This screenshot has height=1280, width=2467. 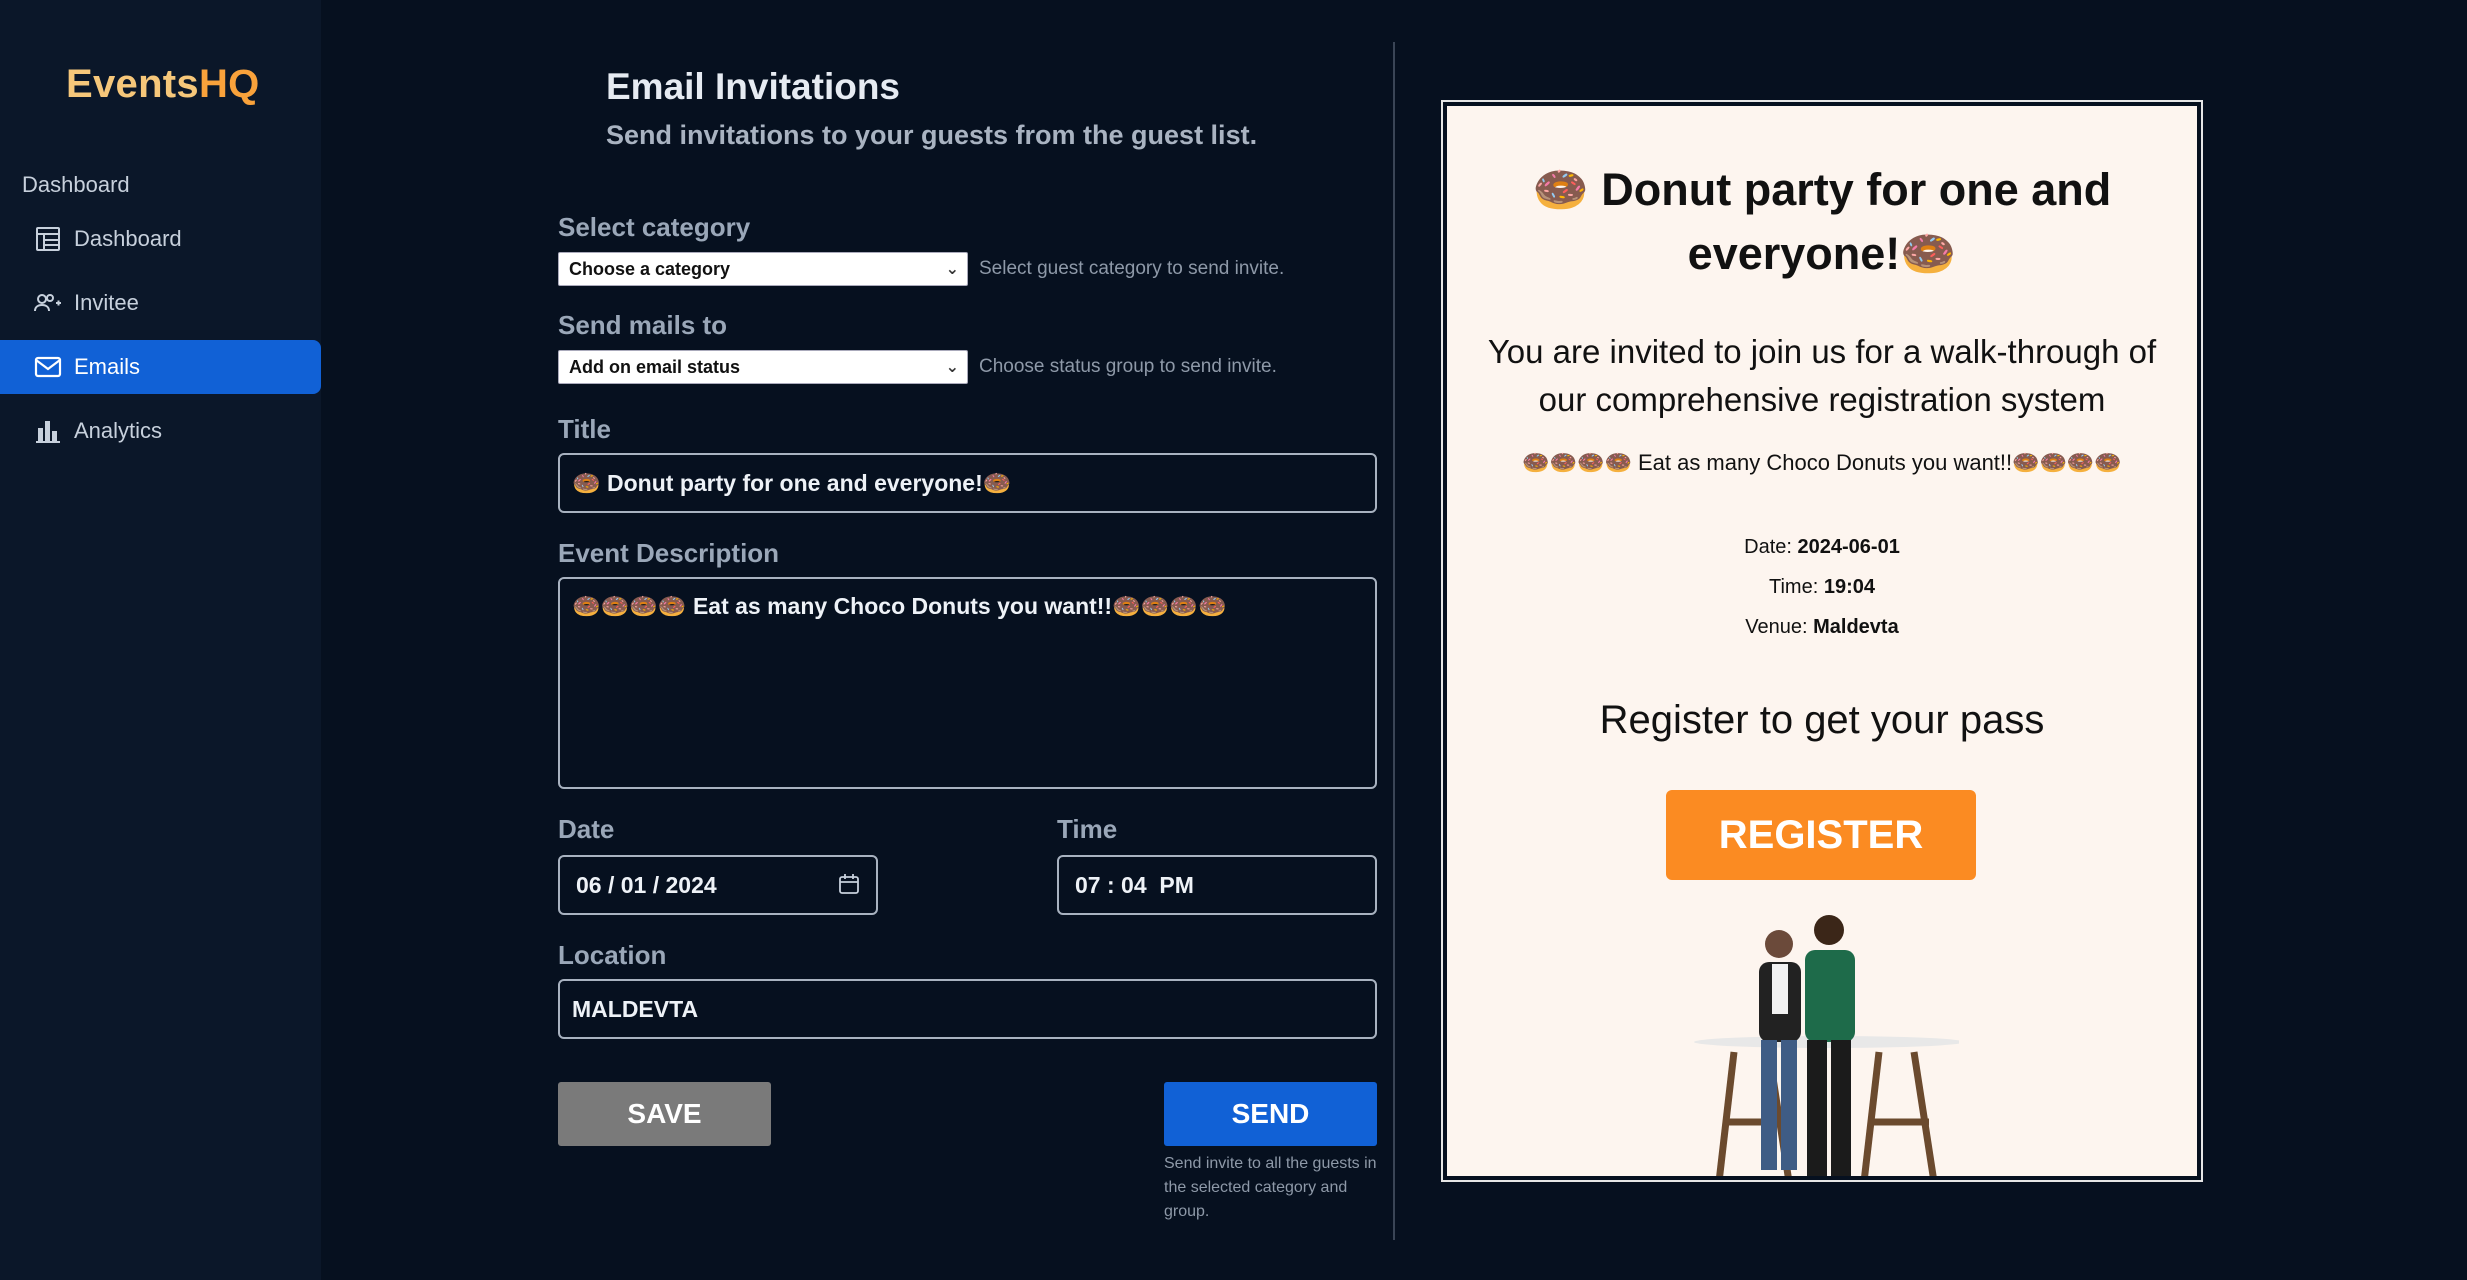 What do you see at coordinates (584, 429) in the screenshot?
I see `title-label: Title` at bounding box center [584, 429].